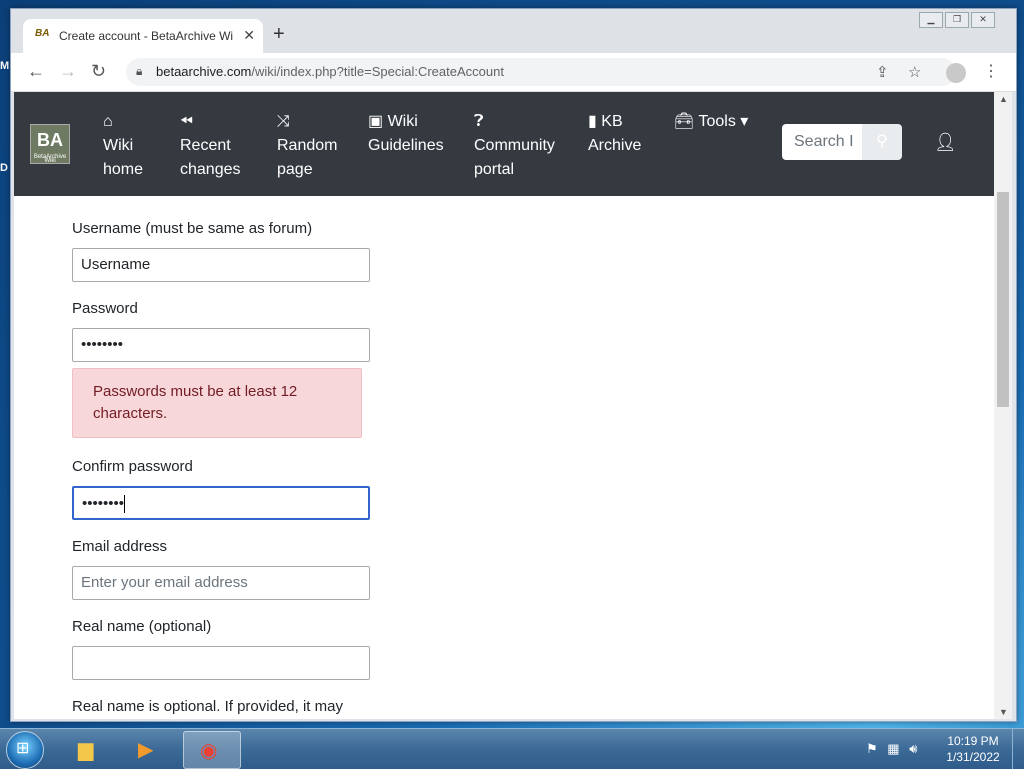 Image resolution: width=1024 pixels, height=769 pixels. Describe the element at coordinates (1003, 99) in the screenshot. I see `scroll-up-icon: ▲` at that location.